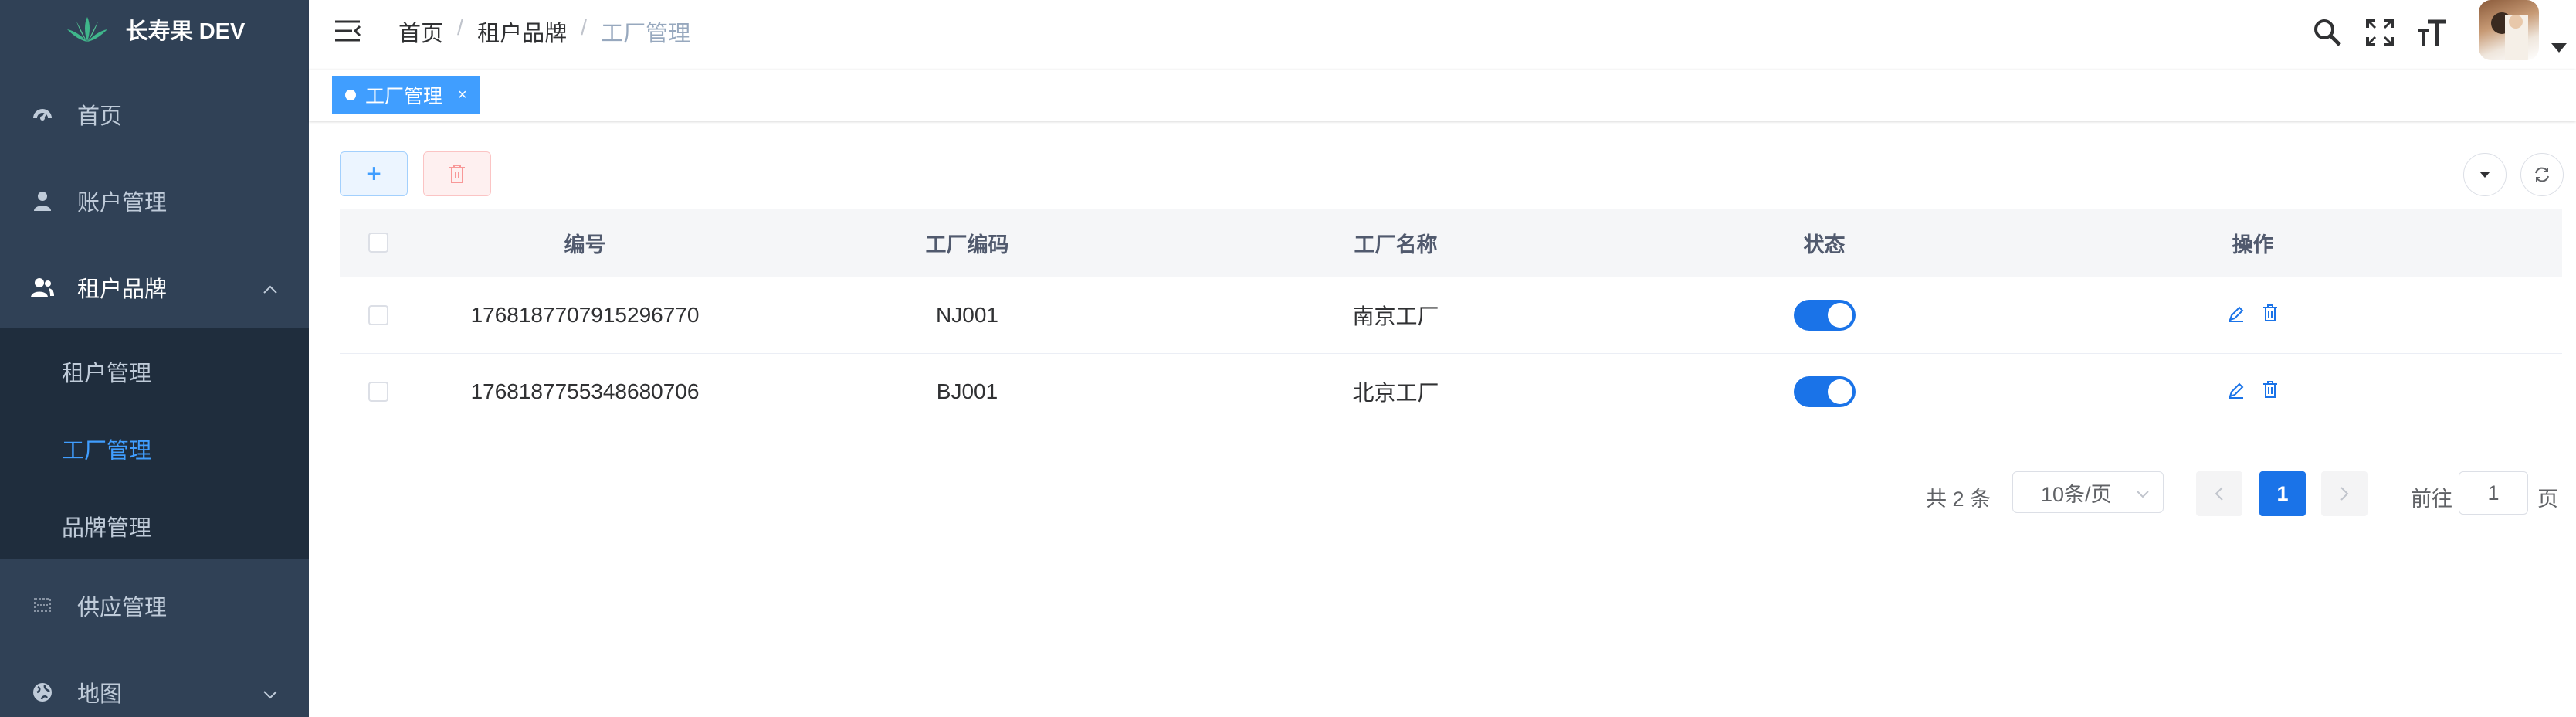  What do you see at coordinates (2076, 494) in the screenshot?
I see `page-size-value: 10条/页` at bounding box center [2076, 494].